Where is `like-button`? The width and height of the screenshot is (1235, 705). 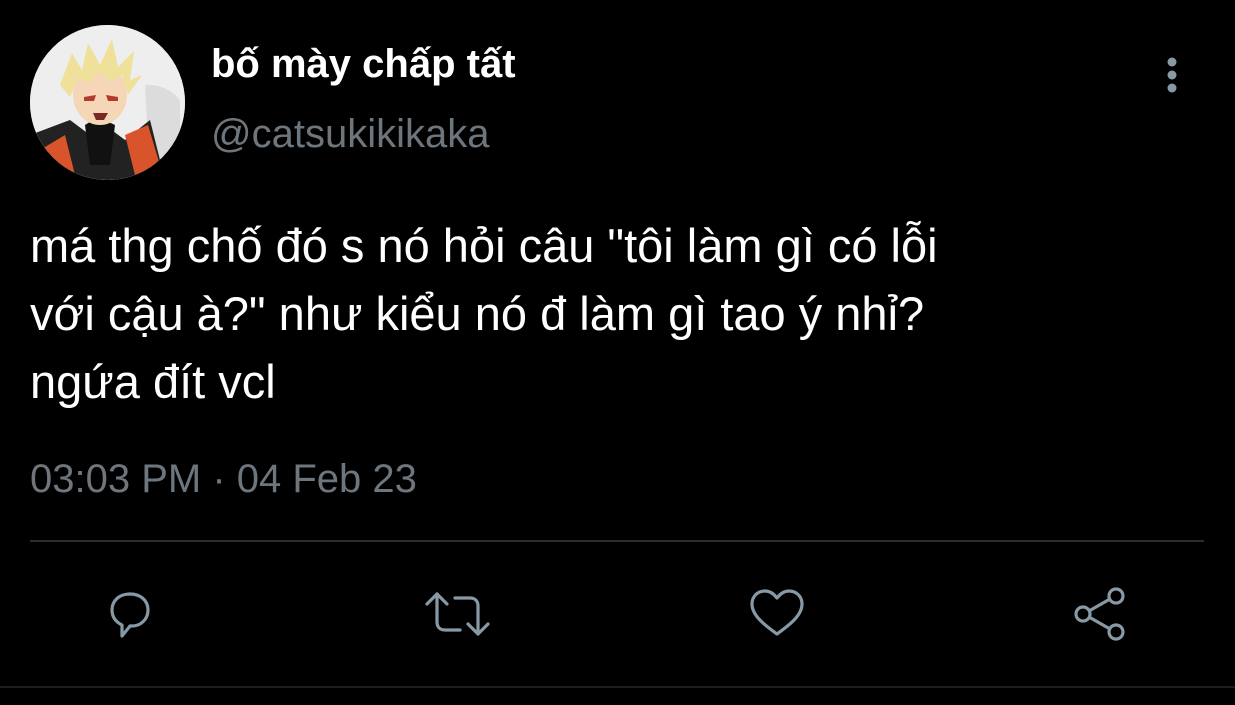 like-button is located at coordinates (778, 614).